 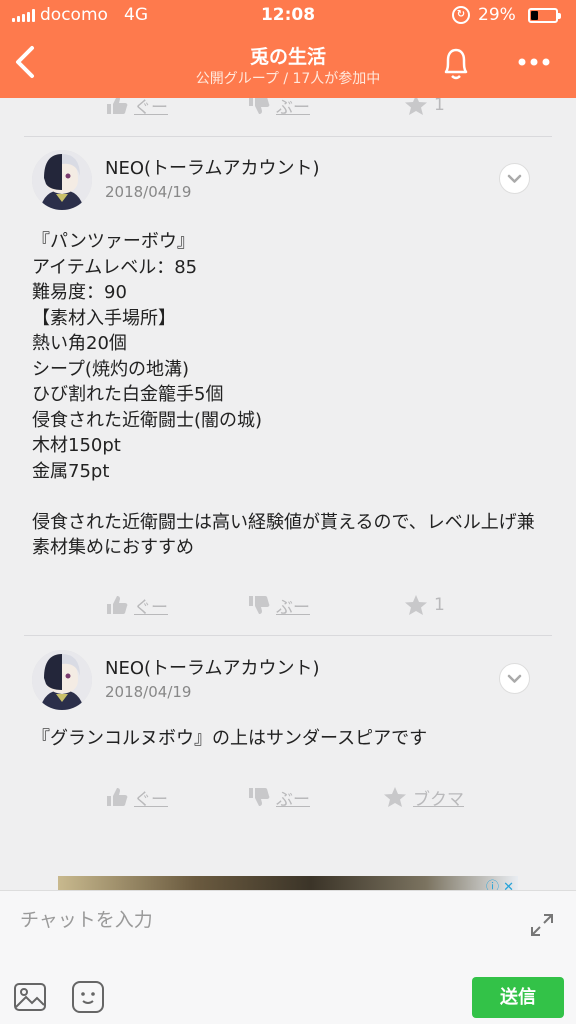 I want to click on battery-percent: 29%, so click(x=497, y=15).